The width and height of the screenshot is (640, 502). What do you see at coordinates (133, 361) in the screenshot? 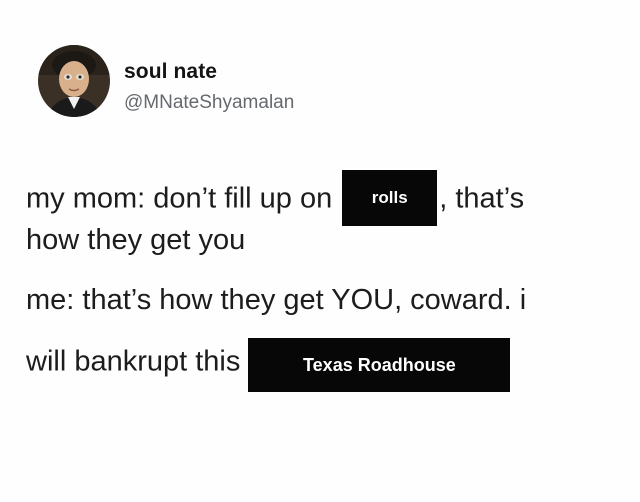
I see `line4-text-before: will bankrupt this` at bounding box center [133, 361].